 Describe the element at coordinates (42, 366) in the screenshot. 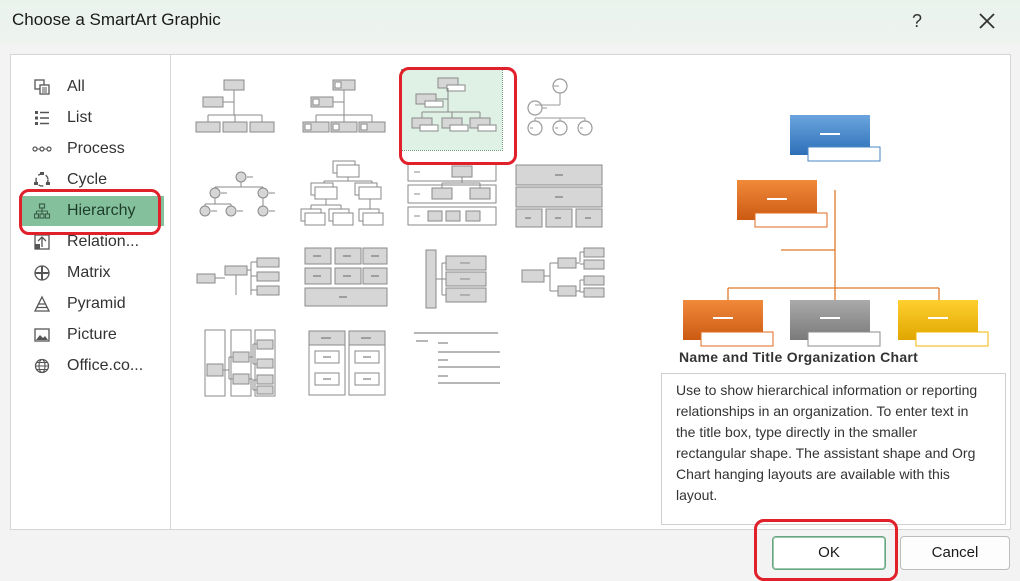

I see `globe-icon` at that location.